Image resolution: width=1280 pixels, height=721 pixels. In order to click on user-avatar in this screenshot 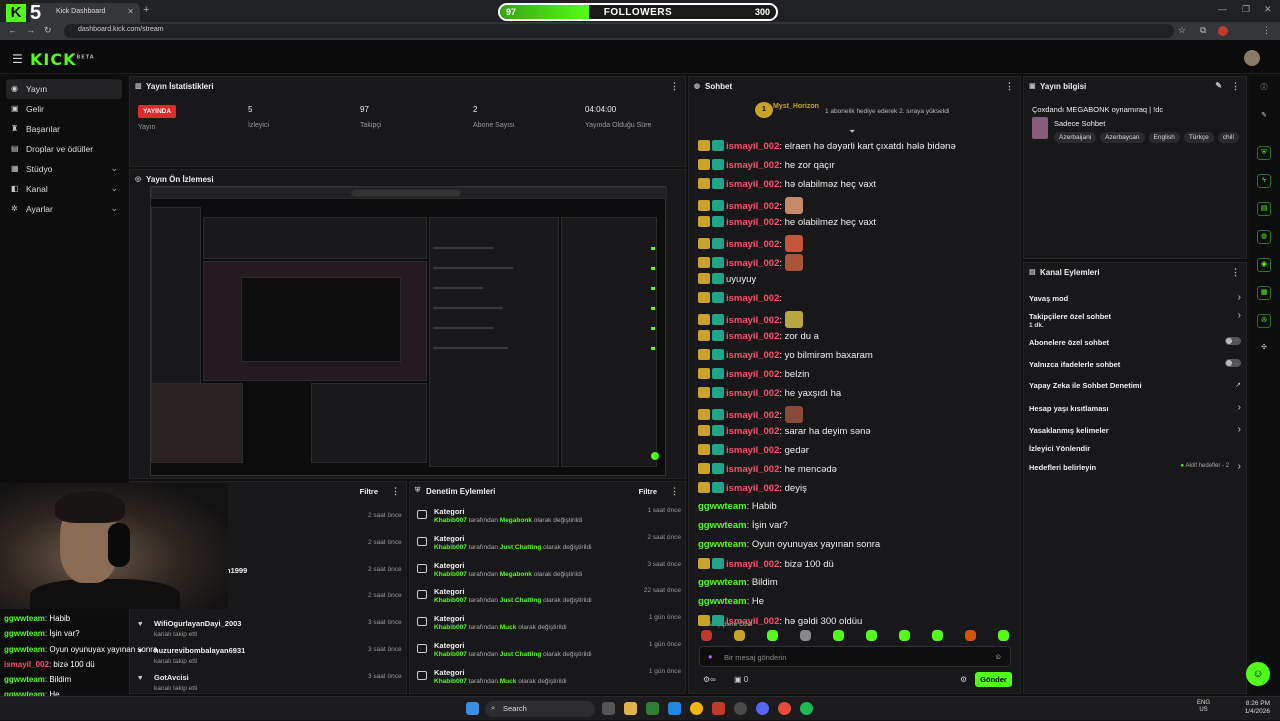, I will do `click(1252, 58)`.